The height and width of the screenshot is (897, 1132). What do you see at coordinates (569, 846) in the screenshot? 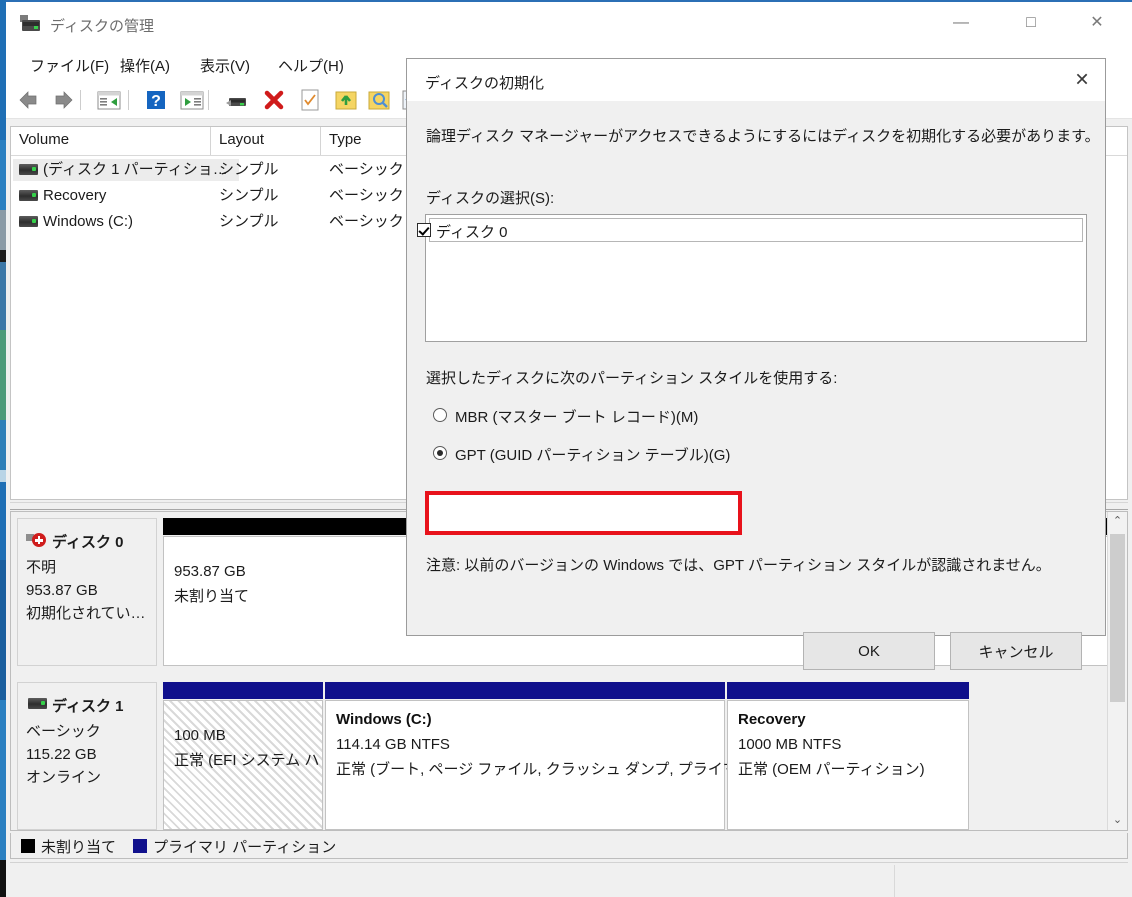
I see `legend-bar: 未割り当て プライマリ パーティション` at bounding box center [569, 846].